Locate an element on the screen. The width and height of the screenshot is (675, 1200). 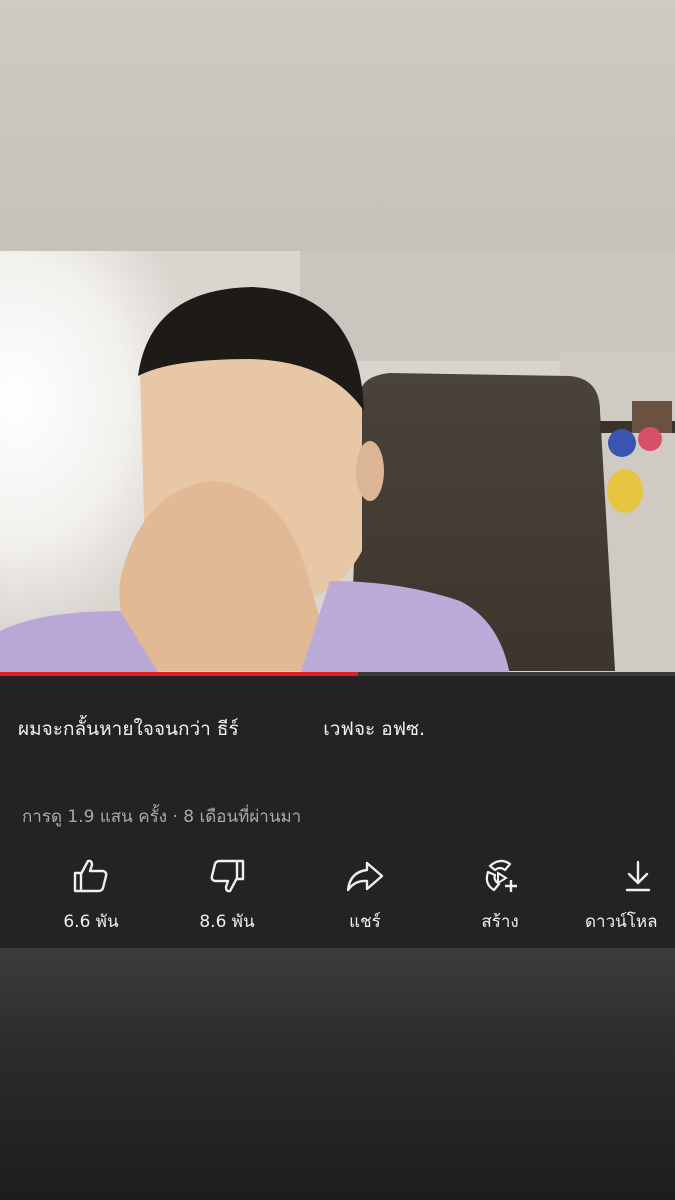
thumbs-down-icon is located at coordinates (227, 876).